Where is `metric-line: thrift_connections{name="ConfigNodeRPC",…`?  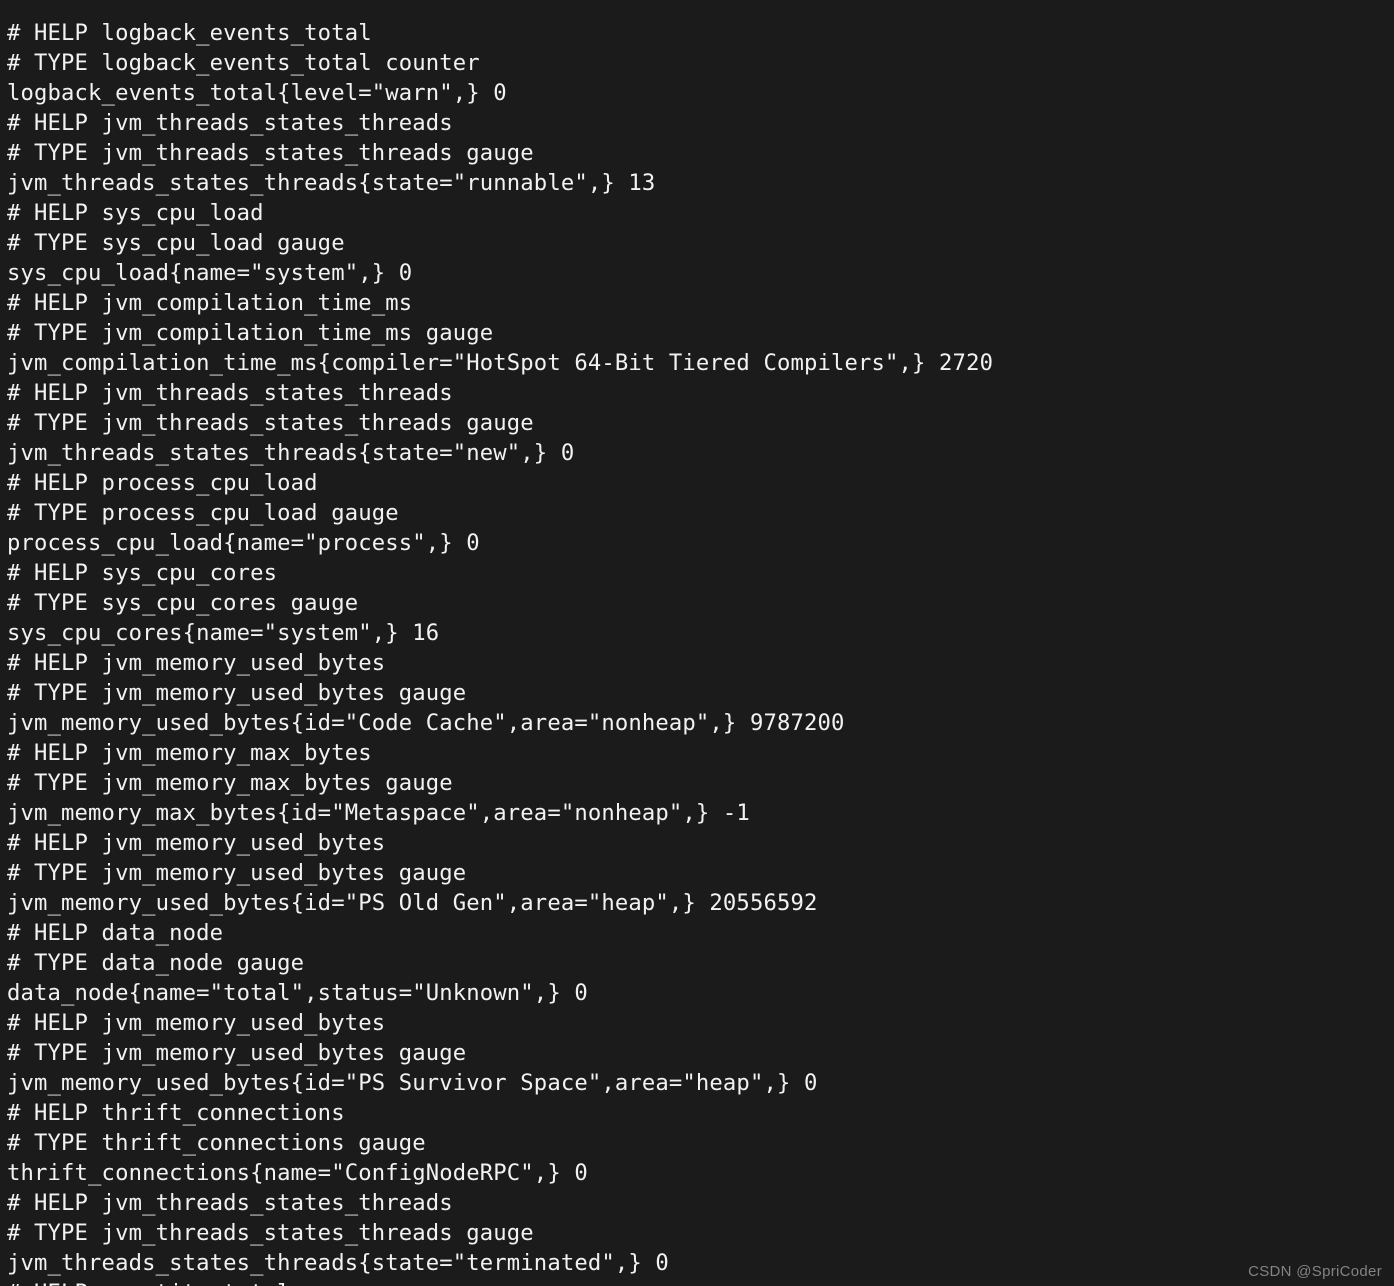 metric-line: thrift_connections{name="ConfigNodeRPC",… is located at coordinates (297, 1173).